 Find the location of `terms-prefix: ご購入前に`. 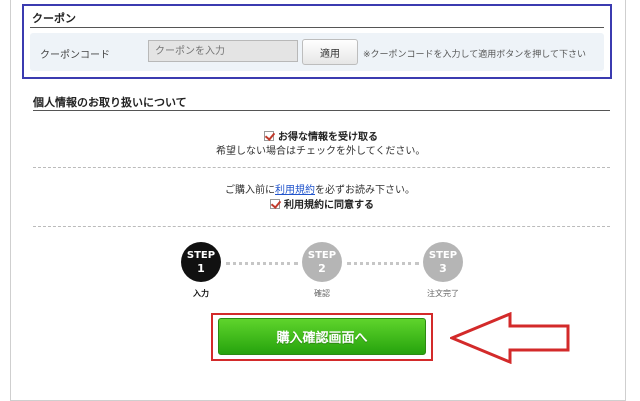

terms-prefix: ご購入前に is located at coordinates (250, 190).